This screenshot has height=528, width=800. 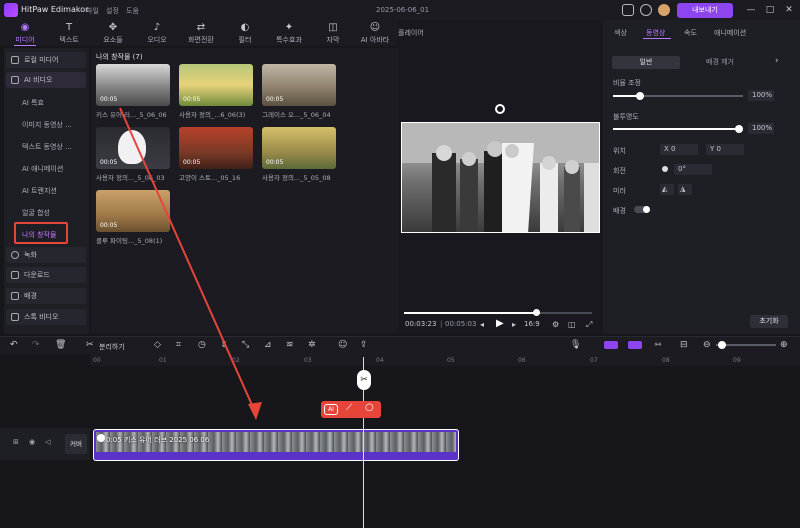 What do you see at coordinates (190, 263) in the screenshot?
I see `annotation-arrow` at bounding box center [190, 263].